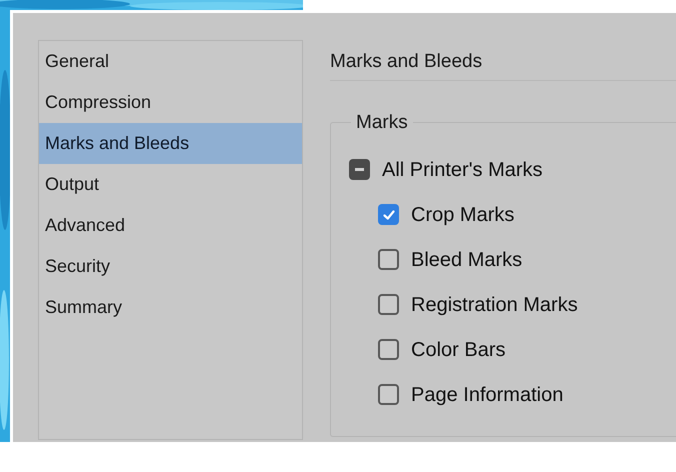 The width and height of the screenshot is (676, 472). What do you see at coordinates (170, 61) in the screenshot?
I see `sidebar-item: General` at bounding box center [170, 61].